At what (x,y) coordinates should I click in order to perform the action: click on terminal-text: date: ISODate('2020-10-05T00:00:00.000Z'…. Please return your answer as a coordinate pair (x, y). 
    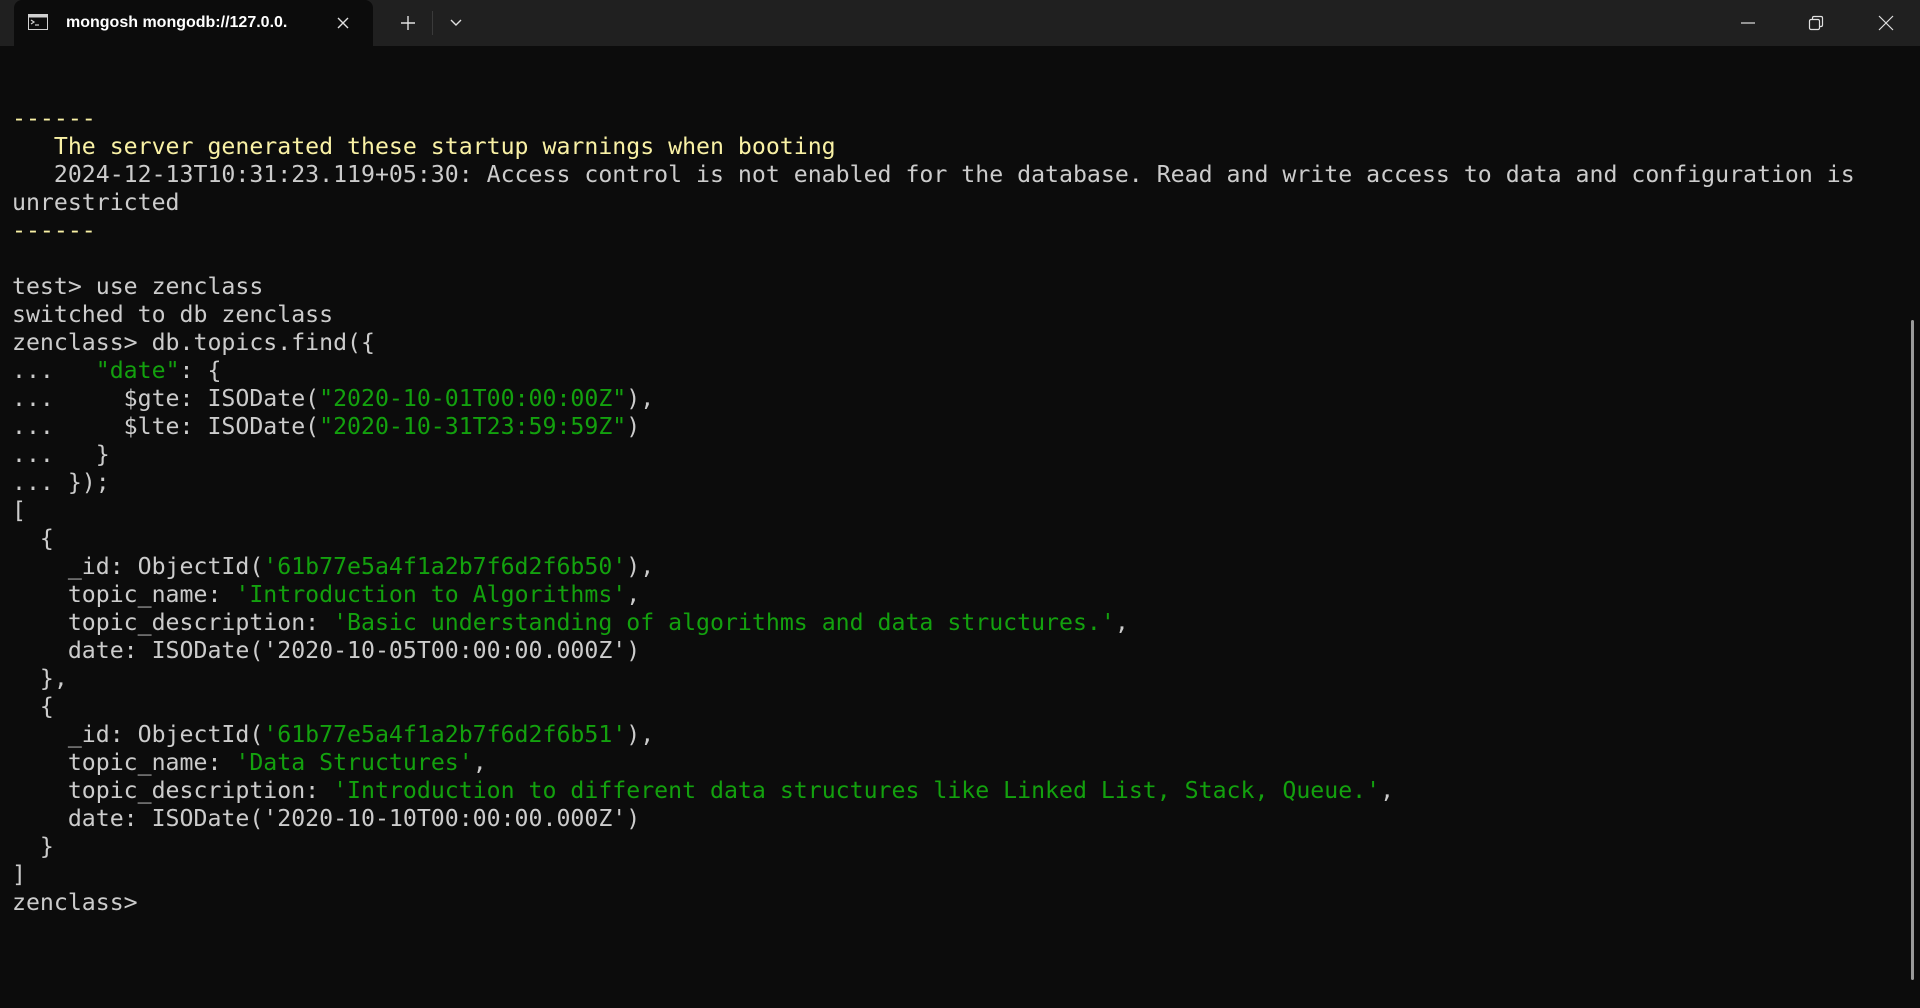
    Looking at the image, I should click on (326, 650).